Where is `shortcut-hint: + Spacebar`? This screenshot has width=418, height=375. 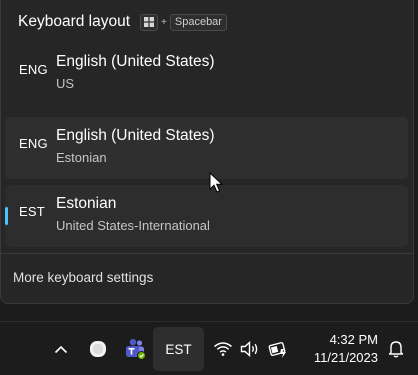 shortcut-hint: + Spacebar is located at coordinates (183, 22).